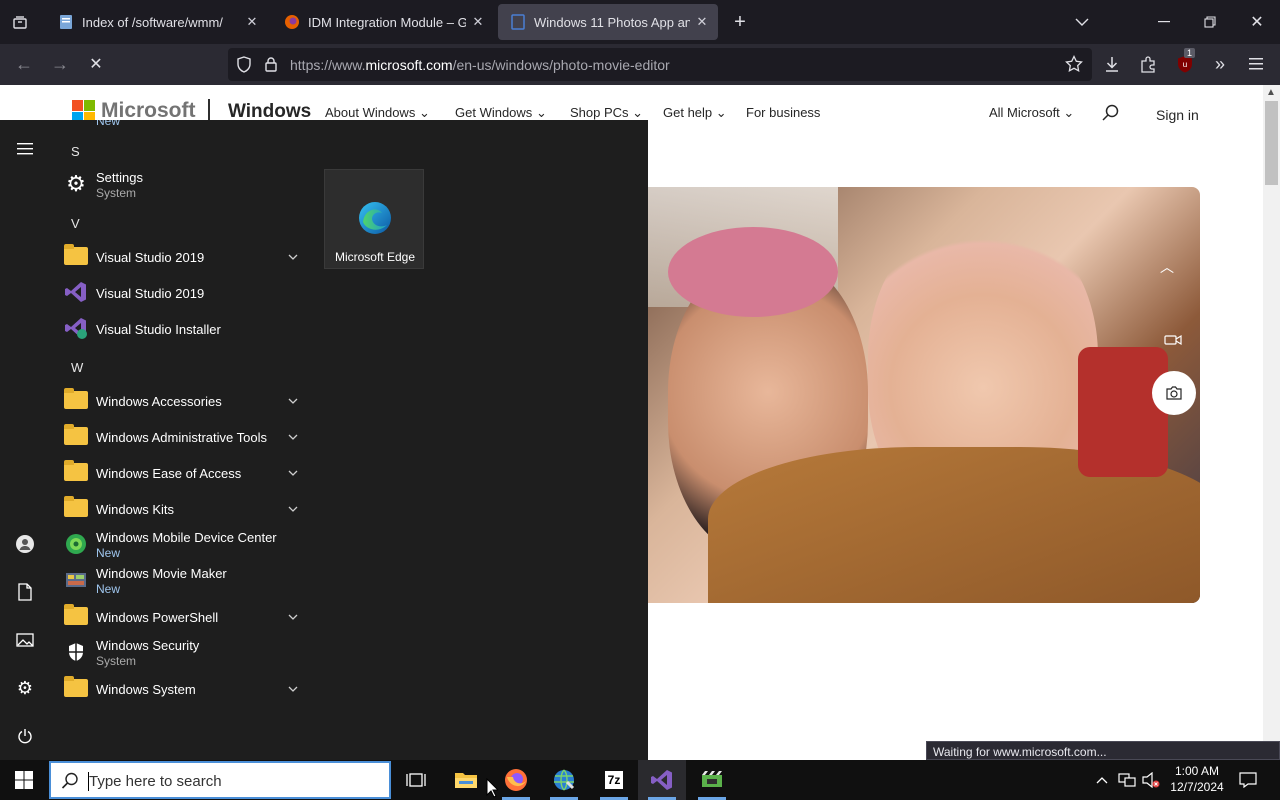  I want to click on task-view-button, so click(416, 780).